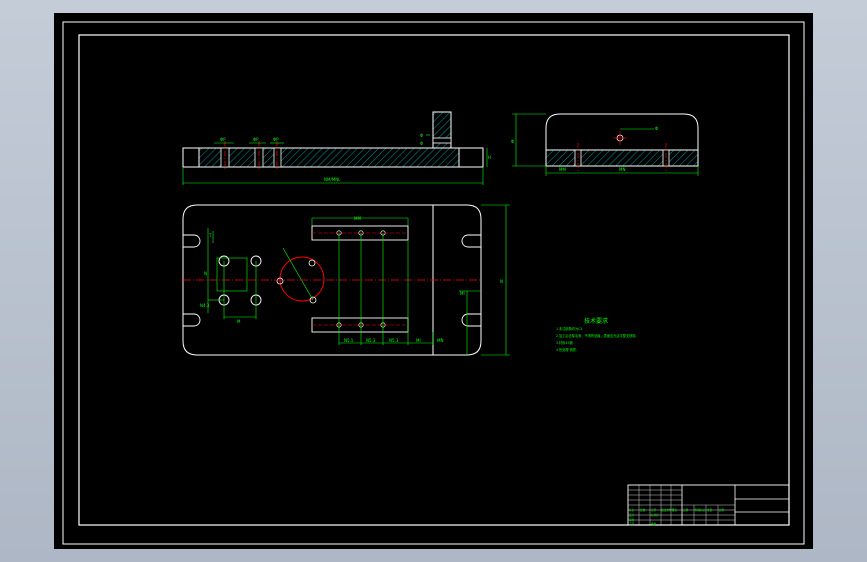  What do you see at coordinates (622, 169) in the screenshot?
I see `side-dim-right: MN` at bounding box center [622, 169].